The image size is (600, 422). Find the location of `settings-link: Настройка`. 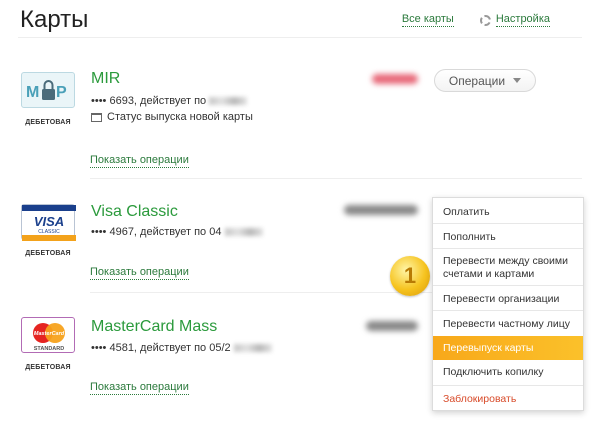

settings-link: Настройка is located at coordinates (514, 20).